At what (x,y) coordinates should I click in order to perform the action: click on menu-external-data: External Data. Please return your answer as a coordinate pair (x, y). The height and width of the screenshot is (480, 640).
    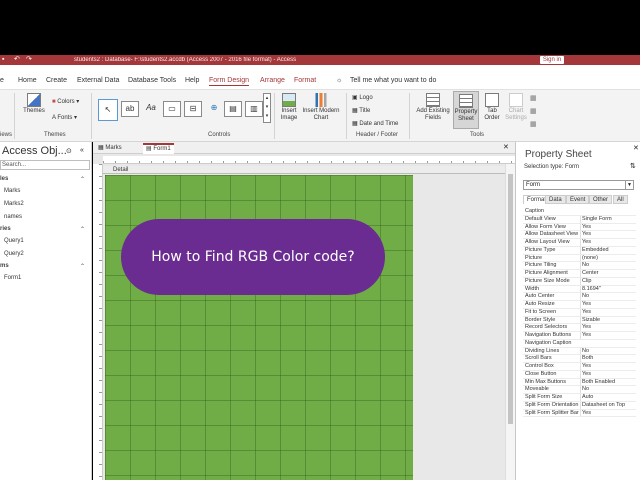
    Looking at the image, I should click on (98, 80).